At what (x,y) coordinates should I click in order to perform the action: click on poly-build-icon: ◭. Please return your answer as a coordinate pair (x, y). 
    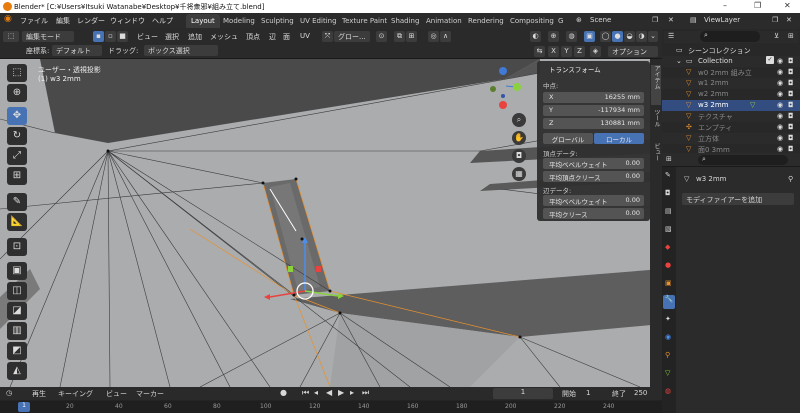
    Looking at the image, I should click on (17, 371).